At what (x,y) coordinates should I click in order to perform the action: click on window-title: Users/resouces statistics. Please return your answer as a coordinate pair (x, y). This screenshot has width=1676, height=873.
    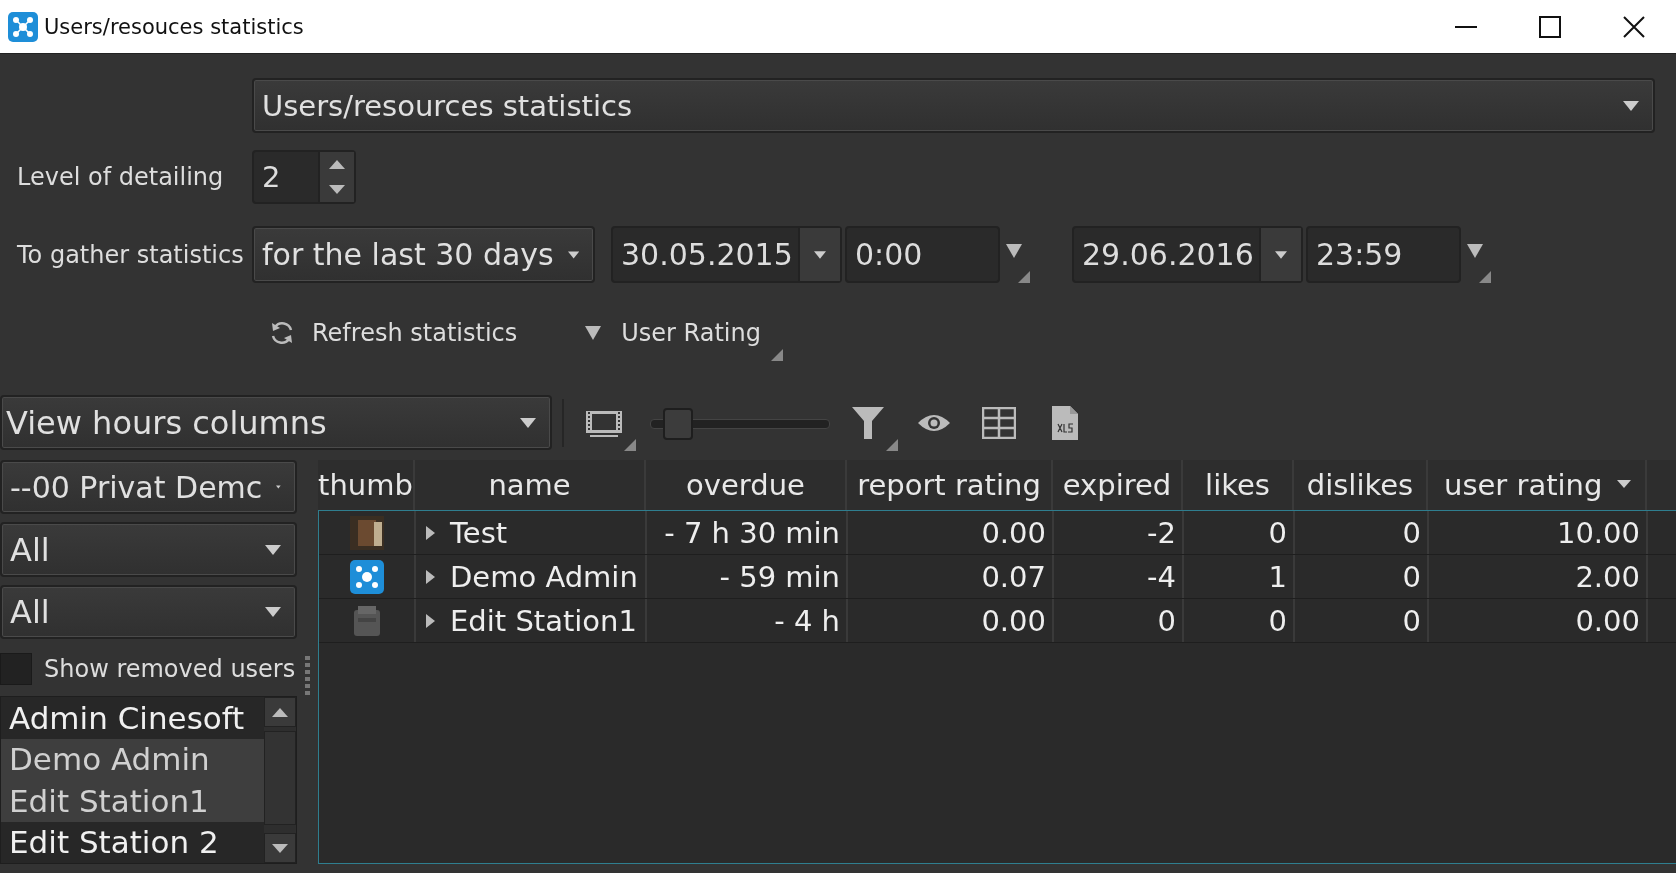
    Looking at the image, I should click on (174, 26).